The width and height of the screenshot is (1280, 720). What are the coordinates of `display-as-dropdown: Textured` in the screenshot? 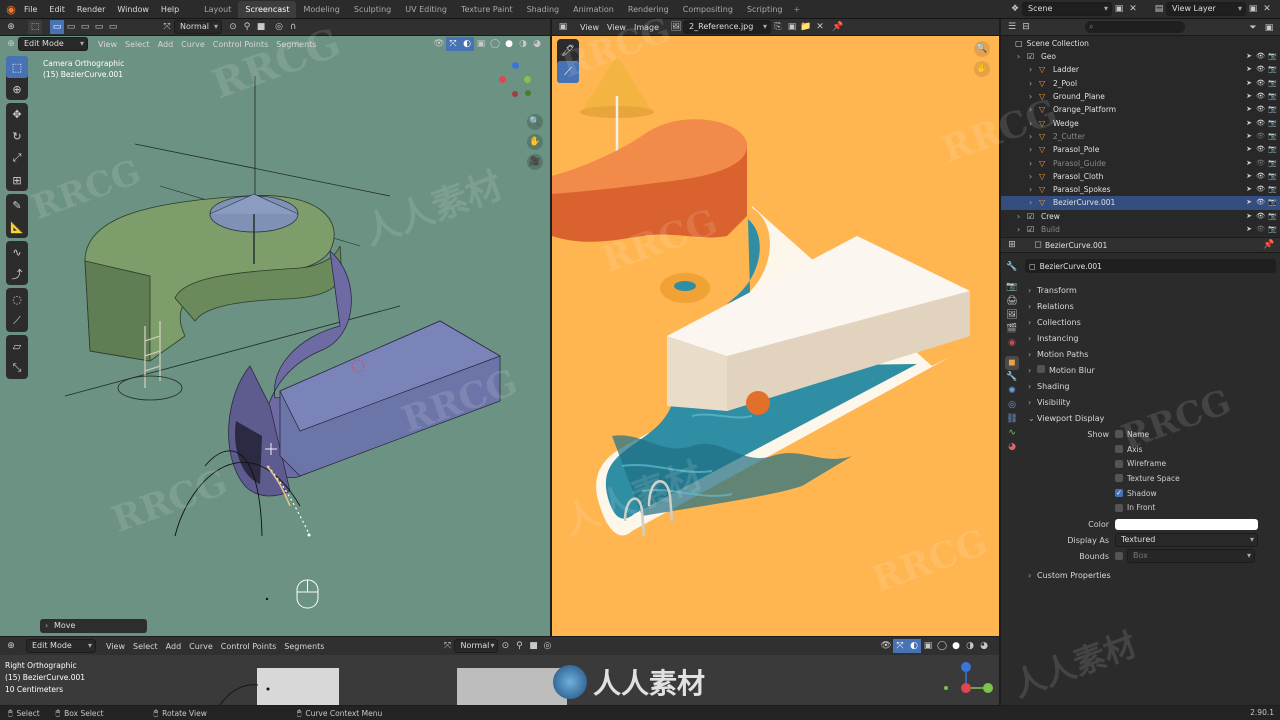 It's located at (1186, 540).